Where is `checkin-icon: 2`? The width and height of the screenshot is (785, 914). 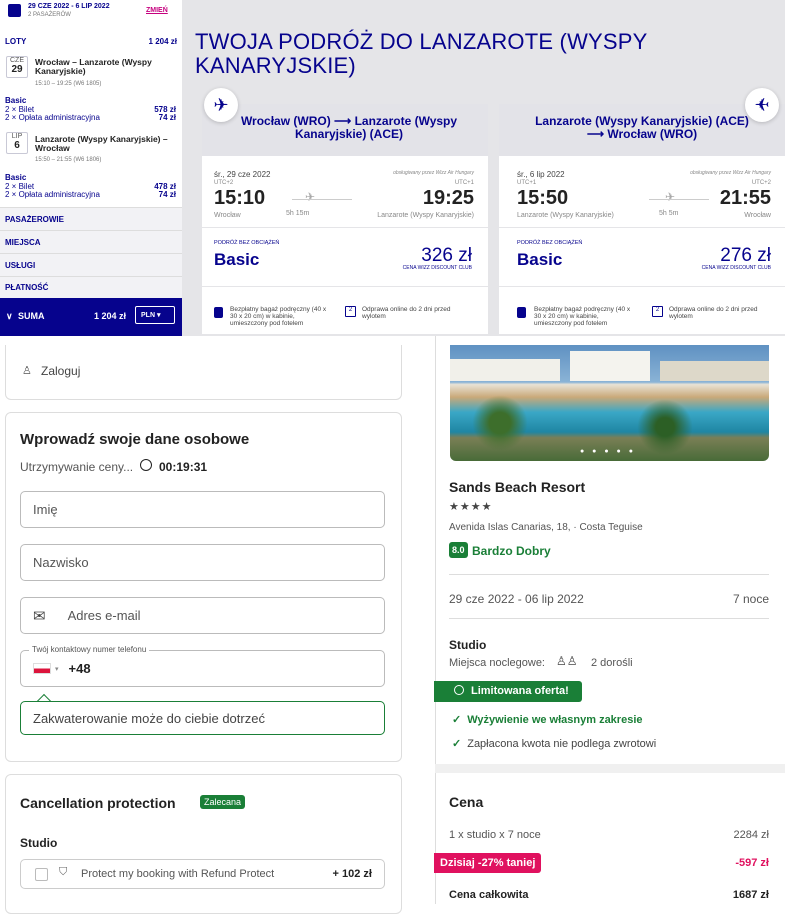
checkin-icon: 2 is located at coordinates (657, 311).